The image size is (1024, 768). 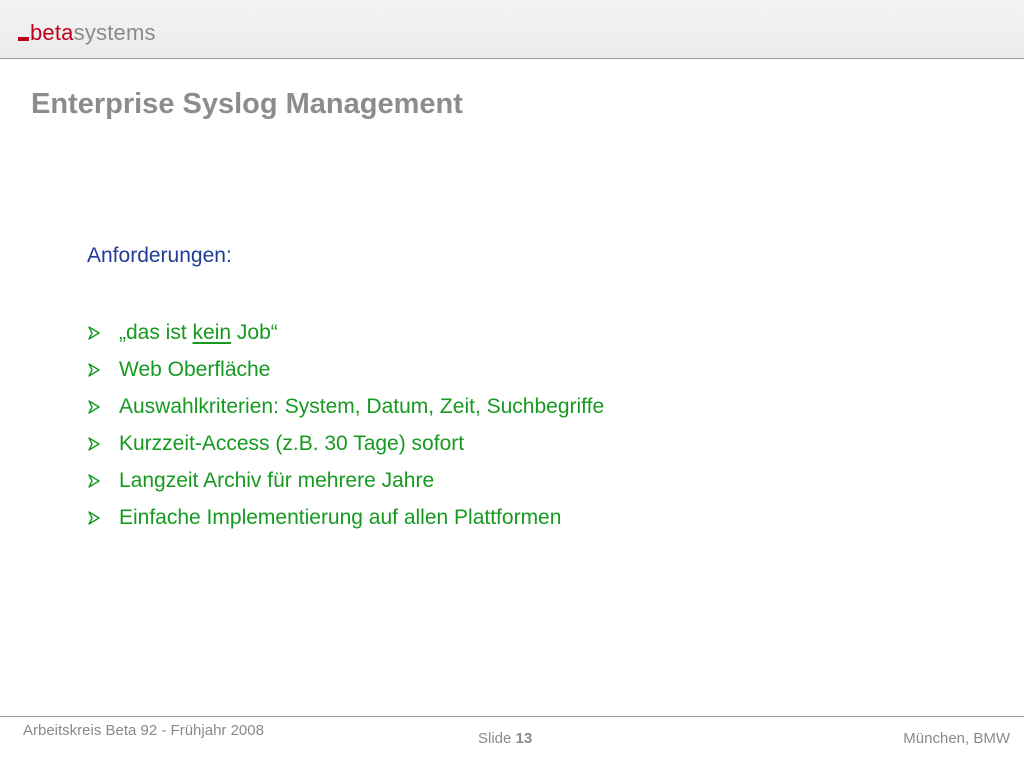 I want to click on bullet-text: Kurzzeit-Access (z.B. 30 Tage) sofort, so click(x=292, y=443).